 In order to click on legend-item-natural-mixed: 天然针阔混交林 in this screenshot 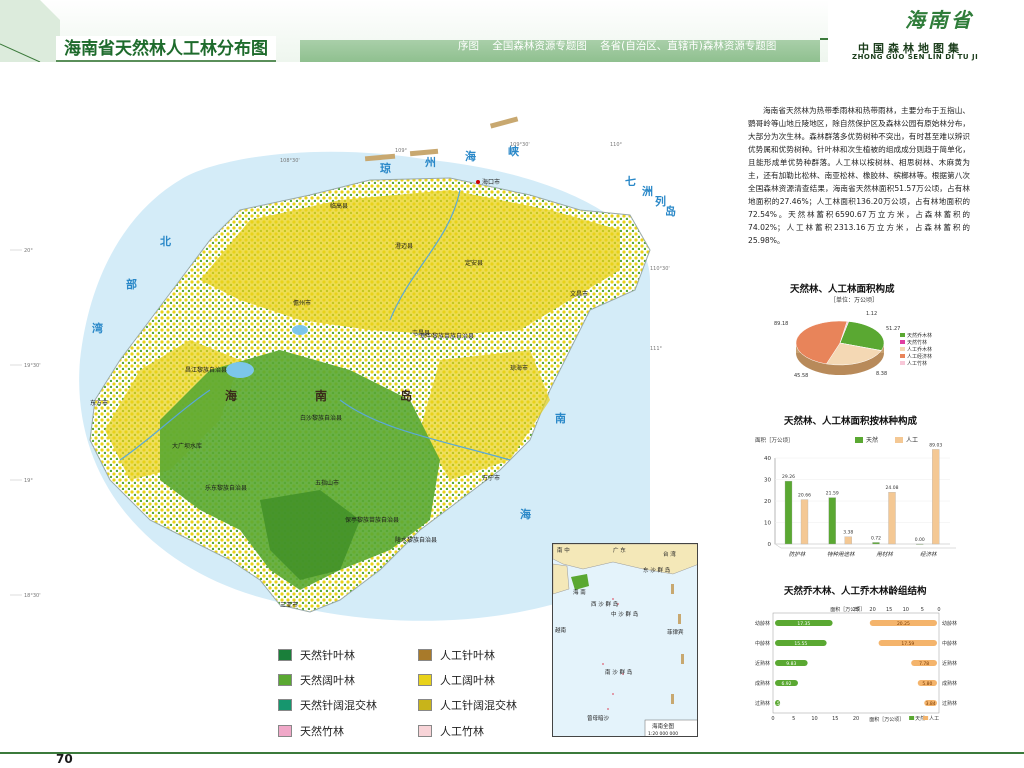, I will do `click(327, 705)`.